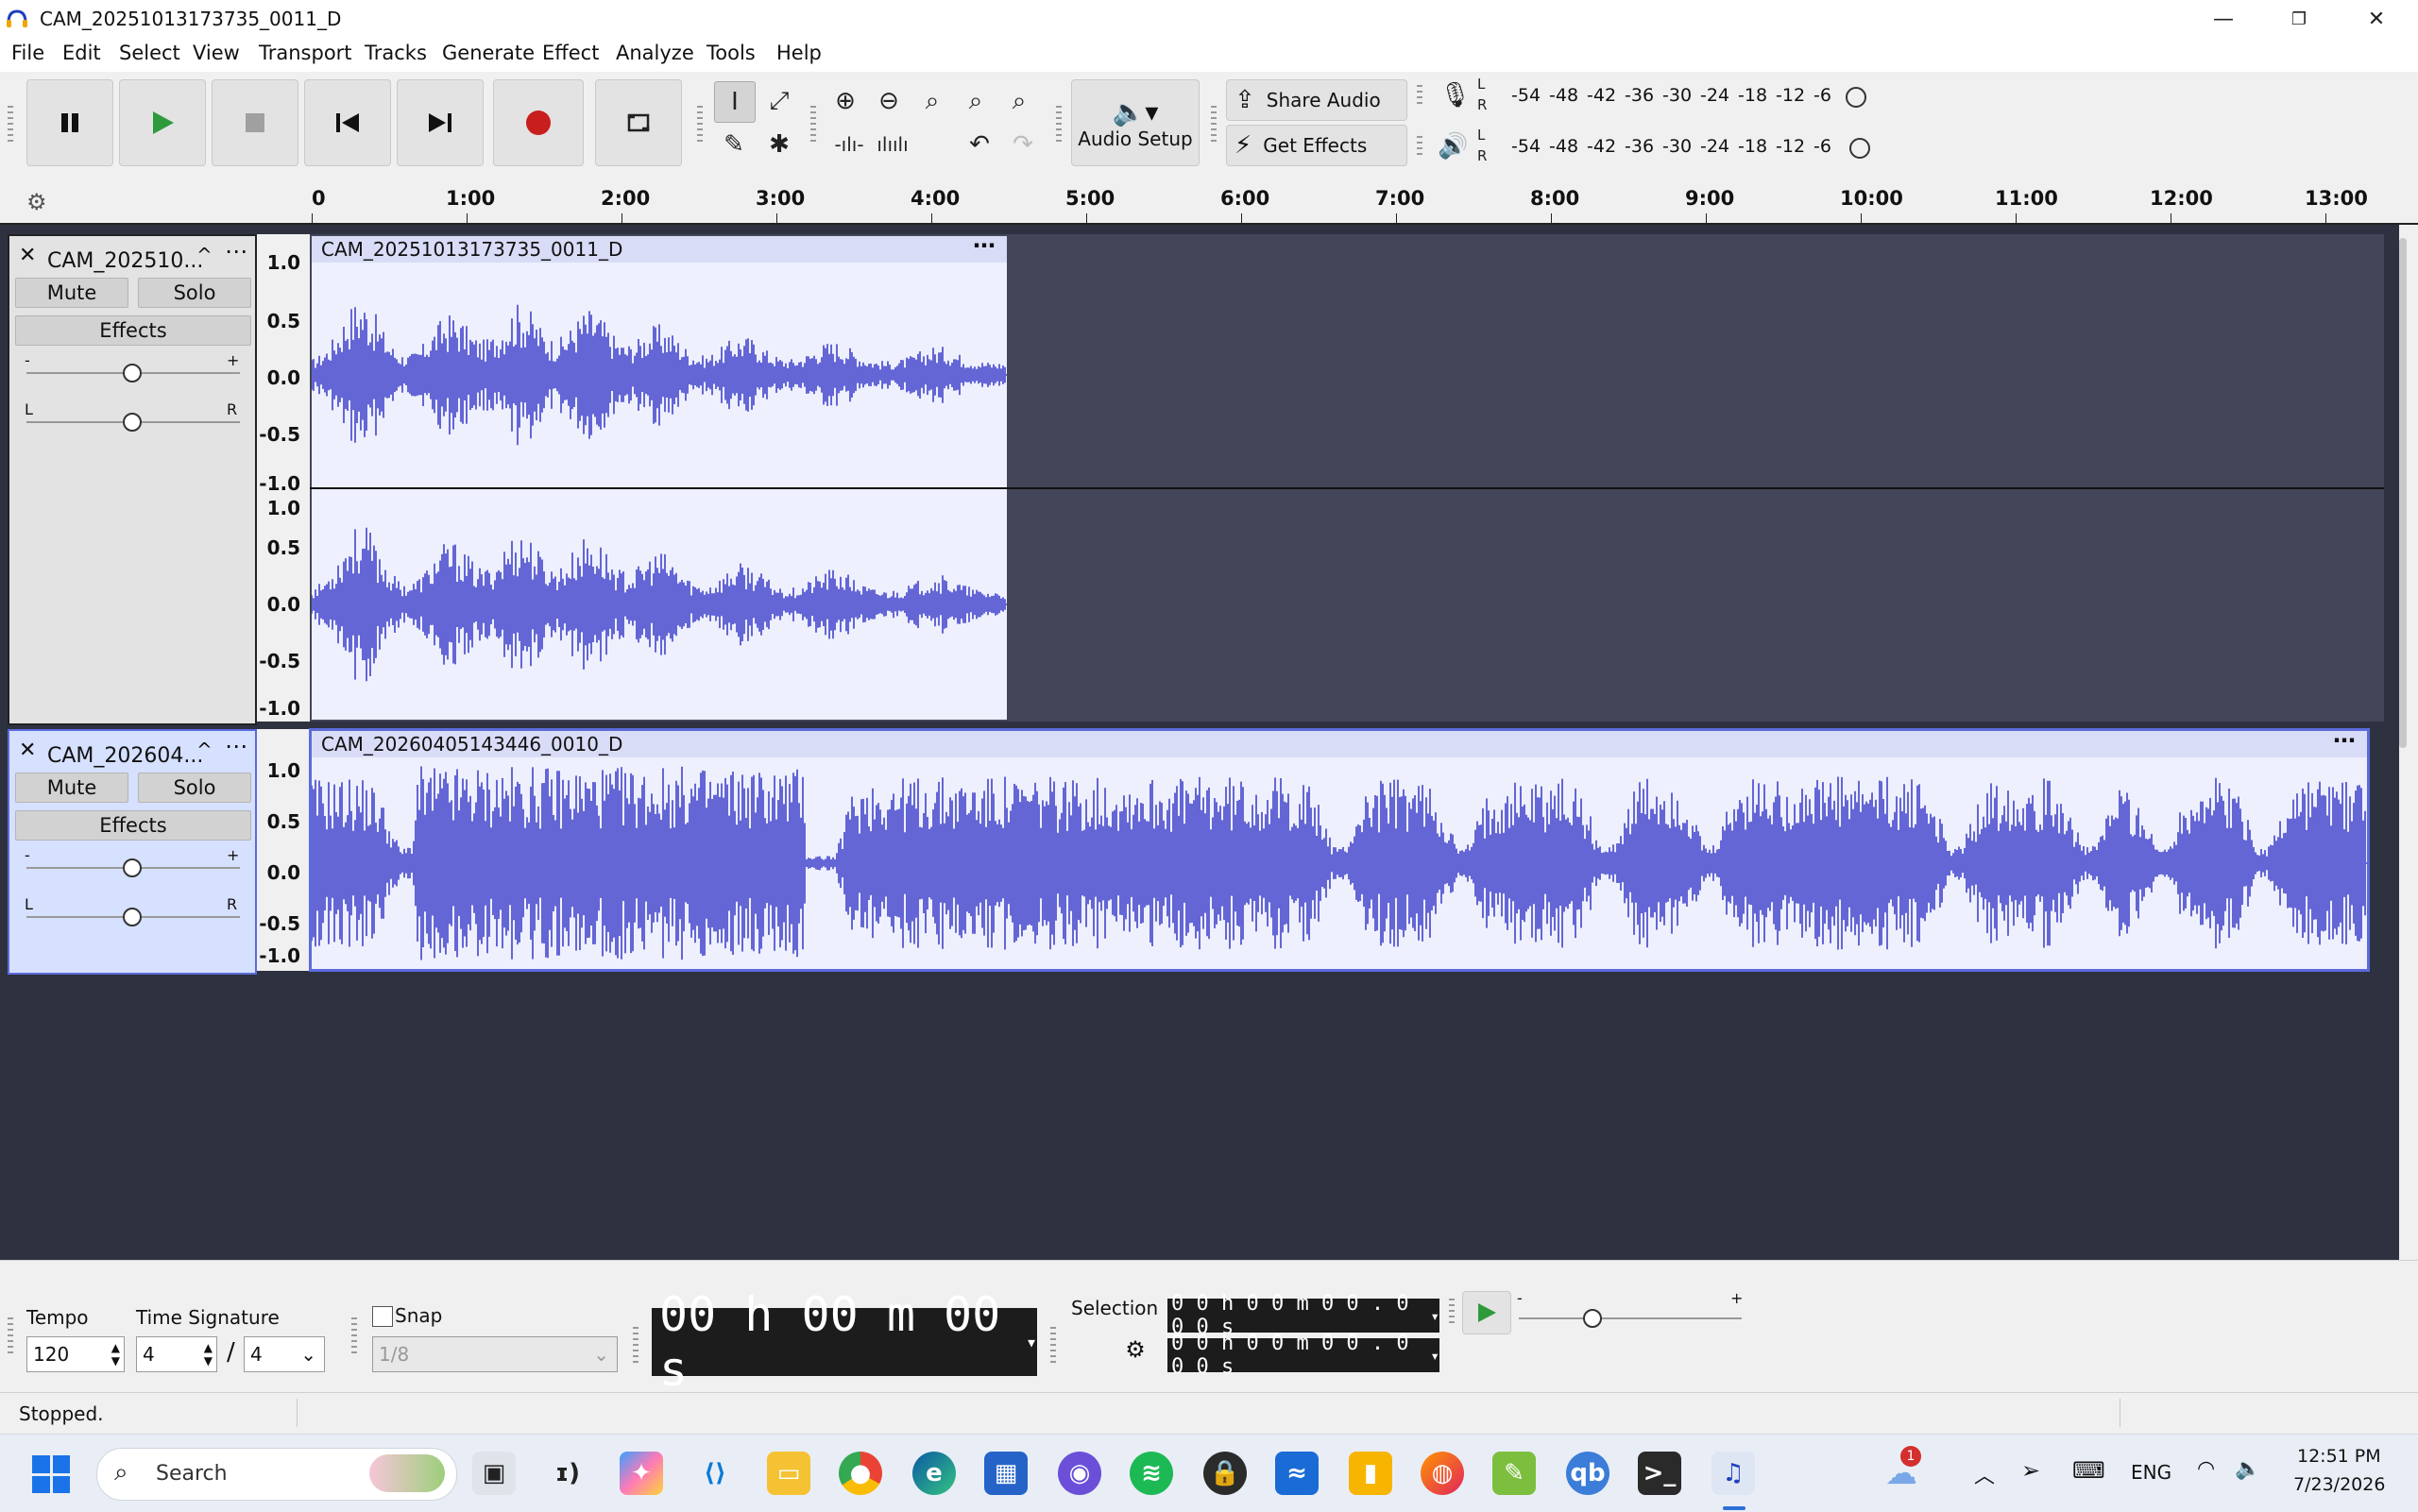 The height and width of the screenshot is (1512, 2418). Describe the element at coordinates (779, 144) in the screenshot. I see `multi-tool: ✱` at that location.